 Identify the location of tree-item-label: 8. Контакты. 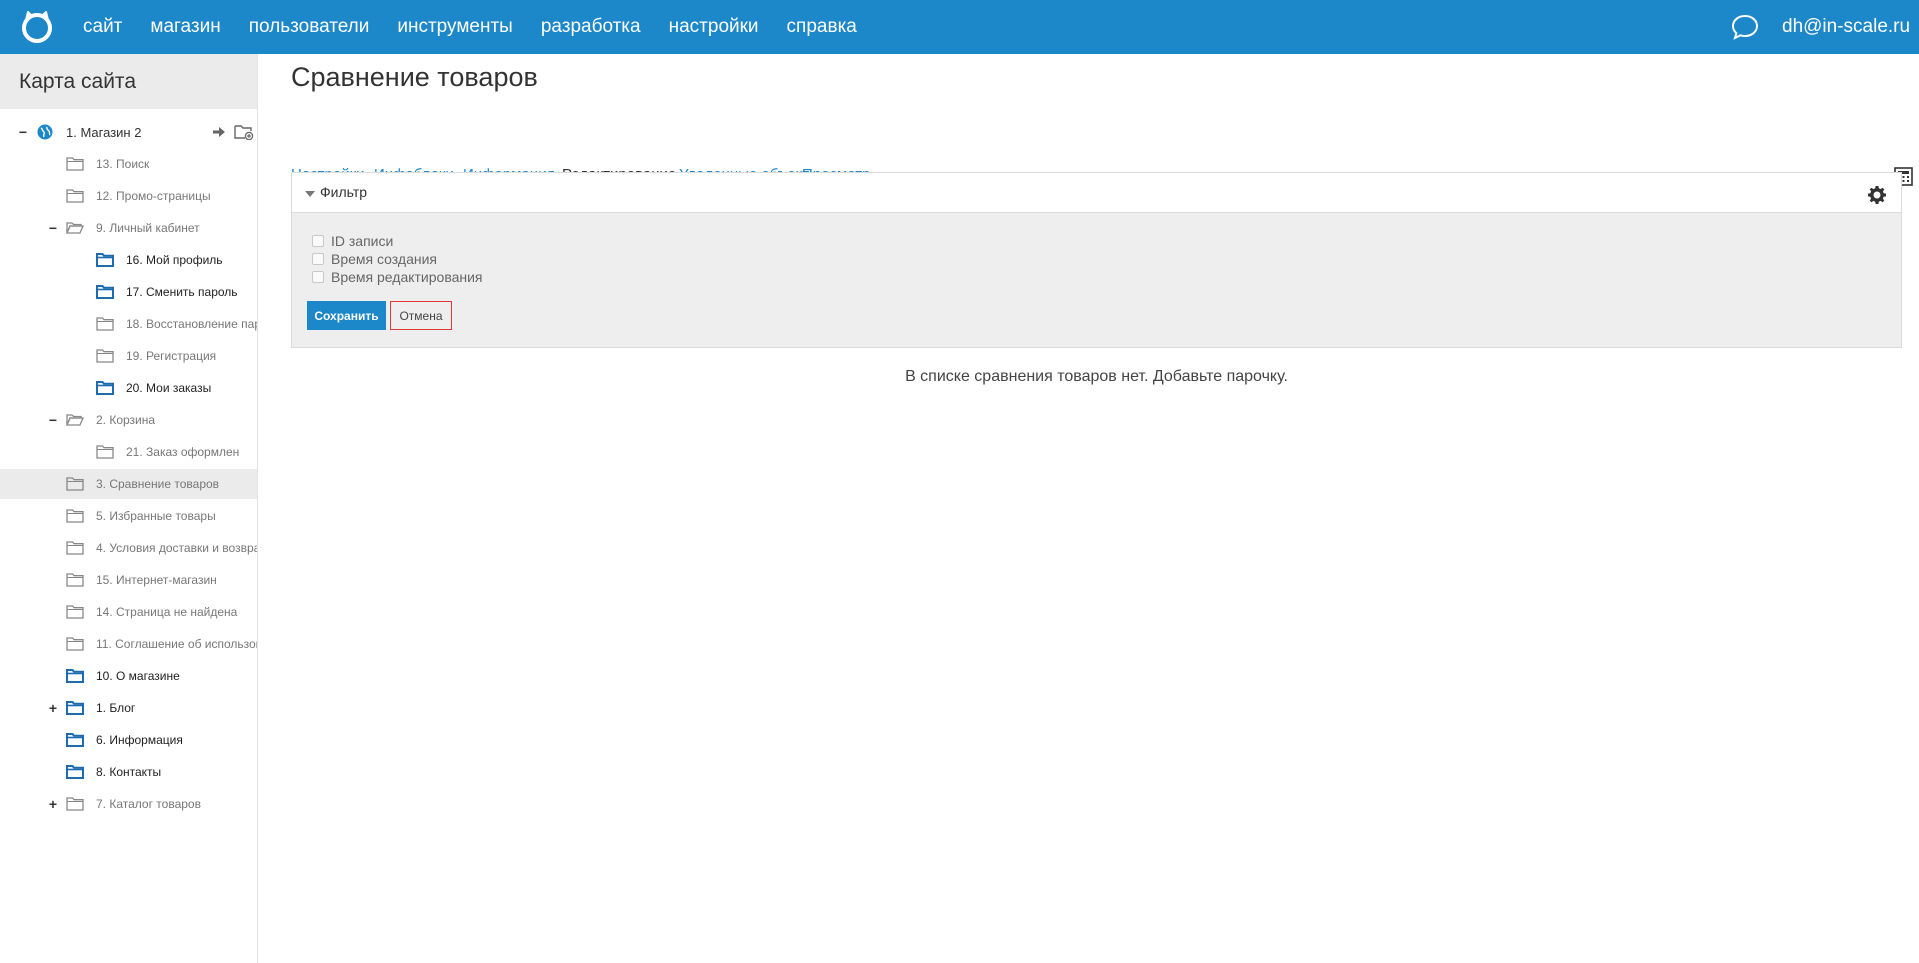
(128, 772).